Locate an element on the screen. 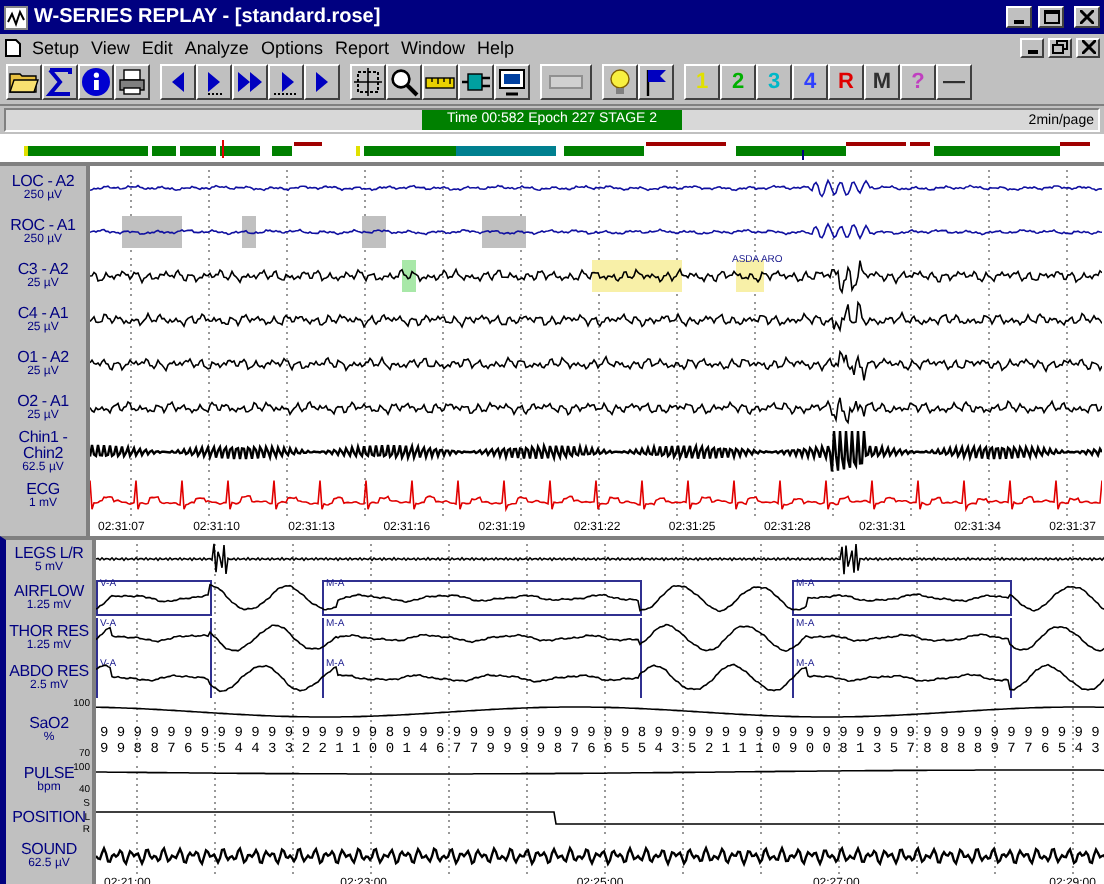  menu-item: Options is located at coordinates (291, 47).